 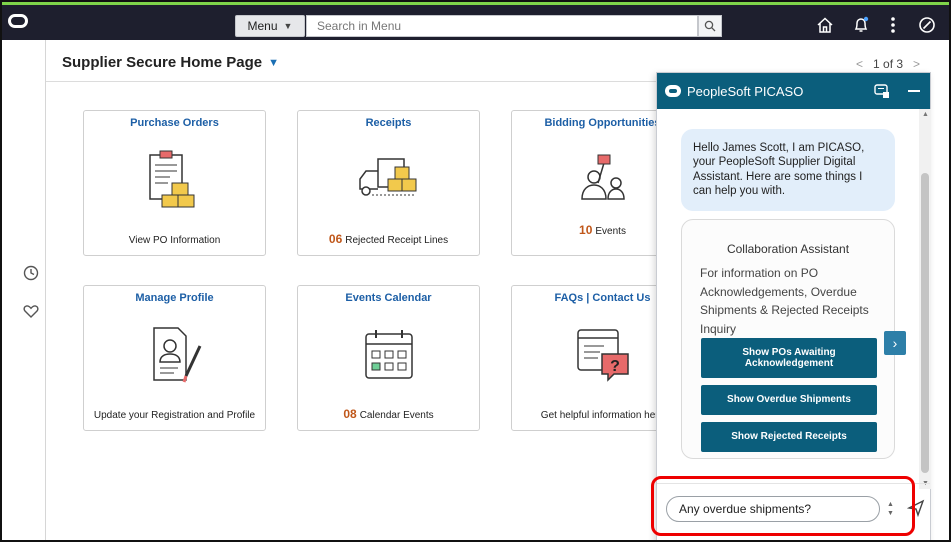 I want to click on tile-title: Receipts, so click(x=388, y=123).